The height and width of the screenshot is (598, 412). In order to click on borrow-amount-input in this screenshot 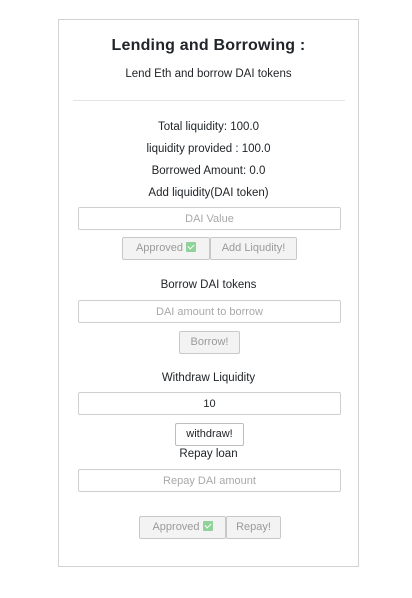, I will do `click(209, 311)`.